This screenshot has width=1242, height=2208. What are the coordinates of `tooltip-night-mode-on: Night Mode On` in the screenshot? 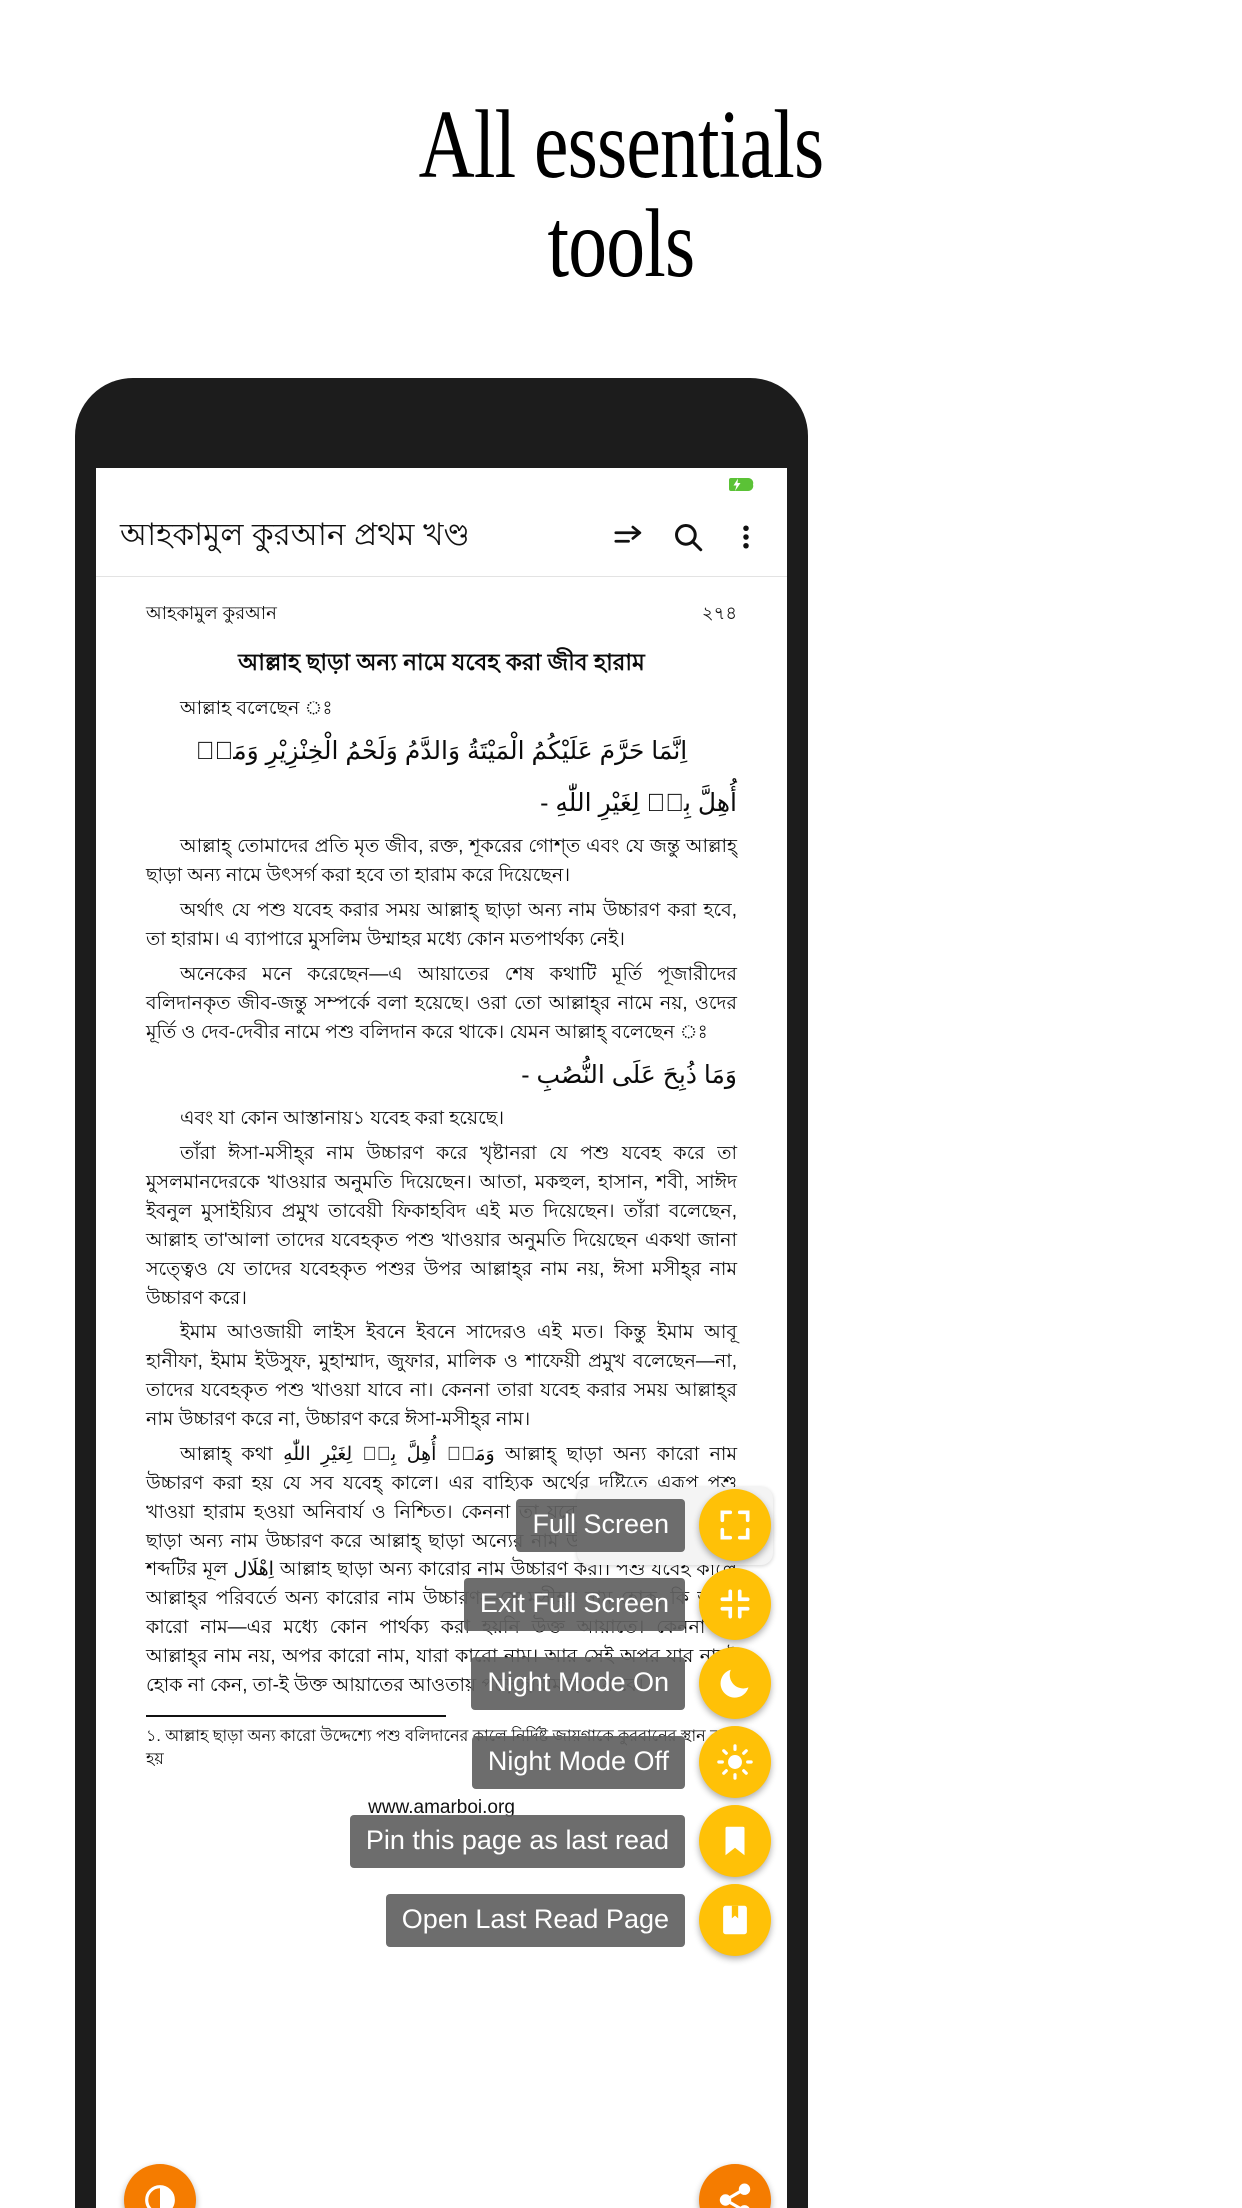 It's located at (578, 1683).